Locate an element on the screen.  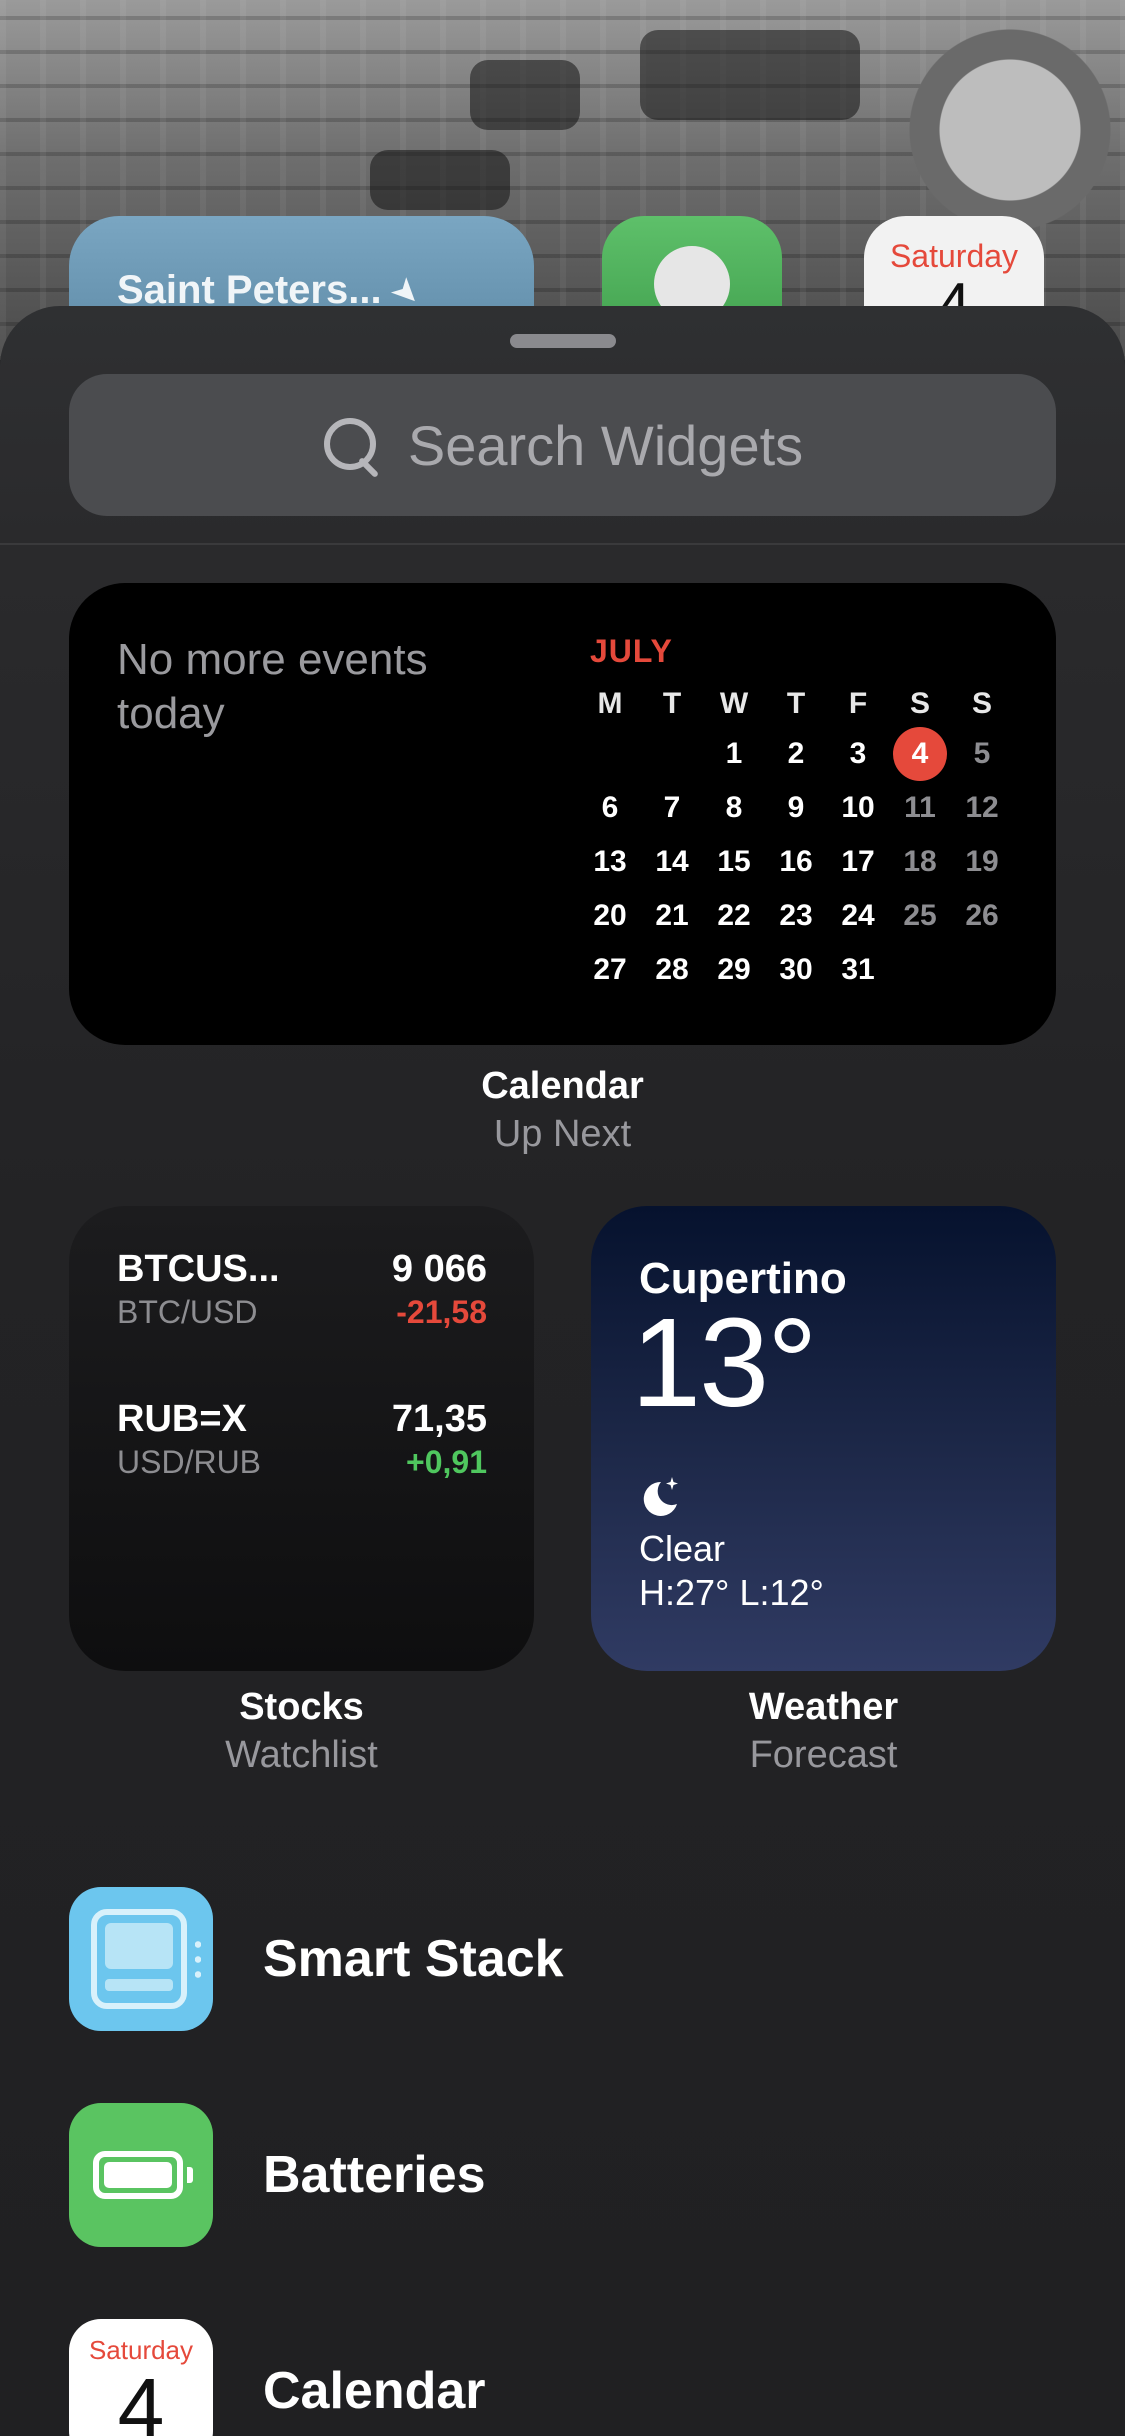
day-cell: 12 is located at coordinates (982, 807).